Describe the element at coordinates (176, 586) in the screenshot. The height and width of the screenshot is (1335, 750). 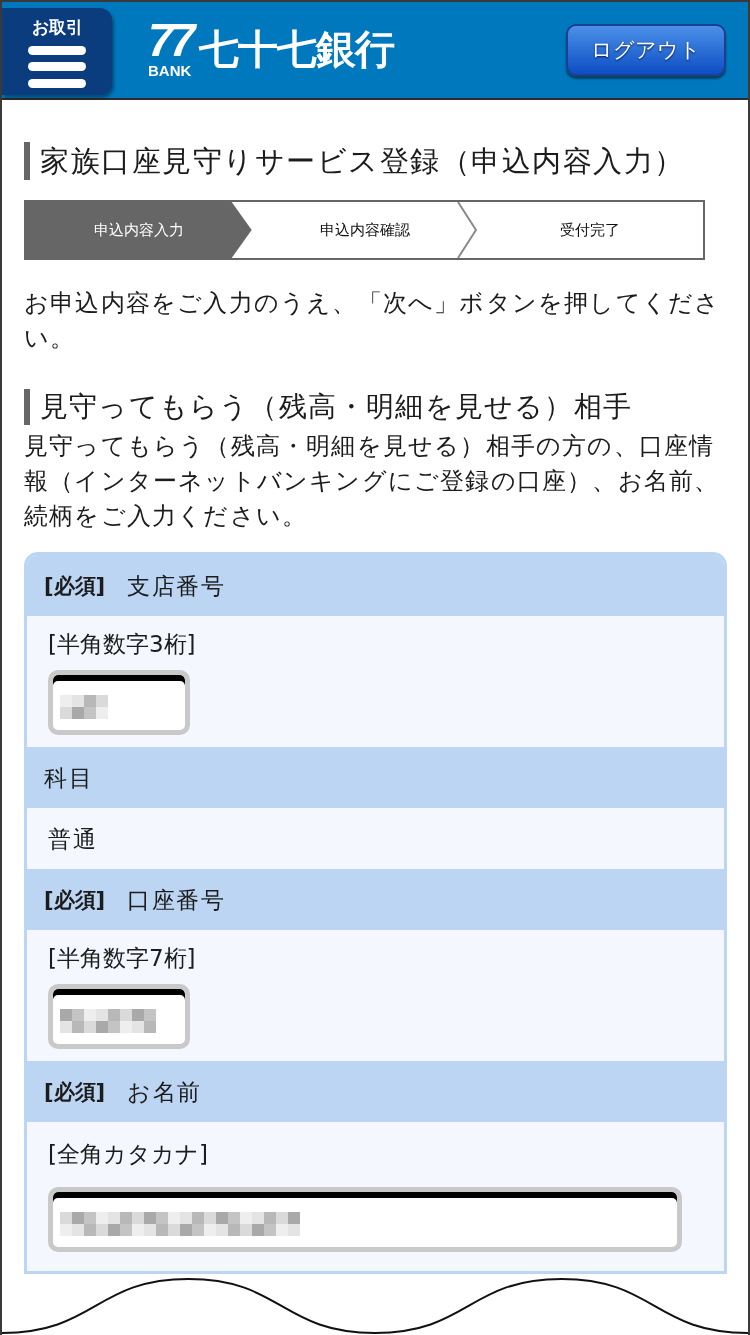
I see `field-label: 支店番号` at that location.